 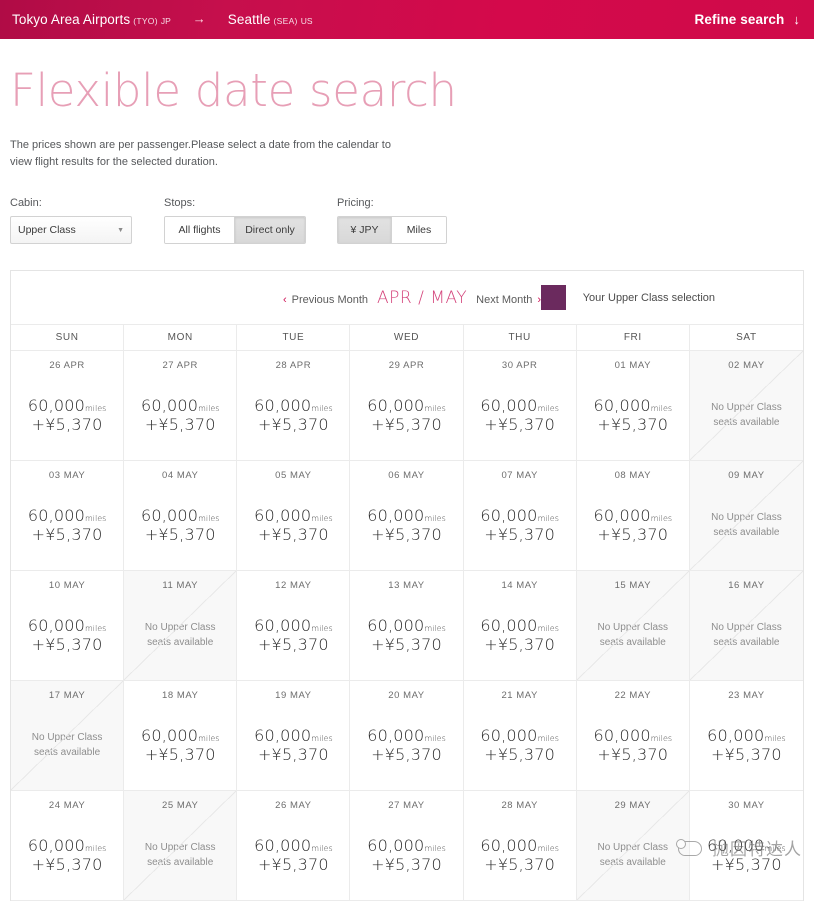 What do you see at coordinates (504, 300) in the screenshot?
I see `next-month-button: Next Month` at bounding box center [504, 300].